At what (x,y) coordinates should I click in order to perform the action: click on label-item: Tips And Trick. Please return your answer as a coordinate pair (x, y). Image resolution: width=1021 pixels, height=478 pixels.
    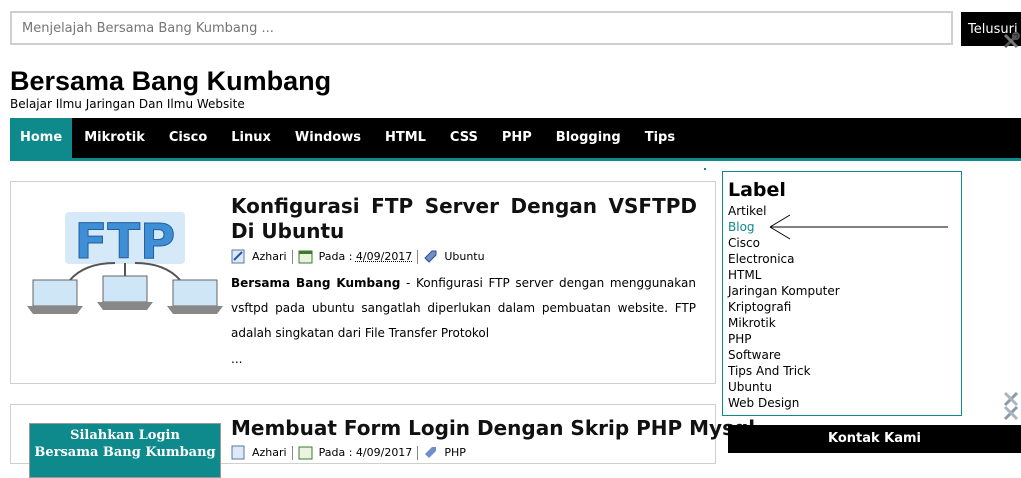
    Looking at the image, I should click on (784, 371).